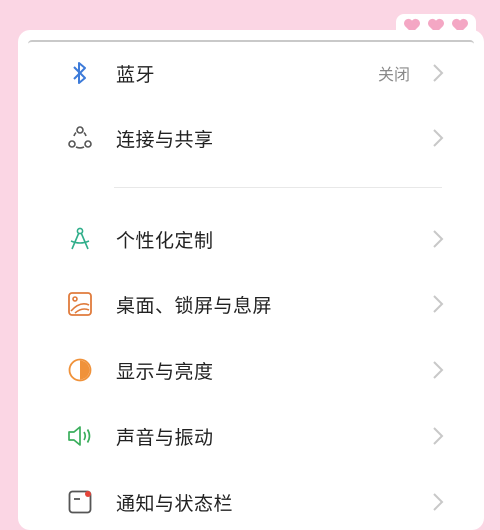  What do you see at coordinates (251, 436) in the screenshot?
I see `settings-item-sound-vibration: 声音与振动` at bounding box center [251, 436].